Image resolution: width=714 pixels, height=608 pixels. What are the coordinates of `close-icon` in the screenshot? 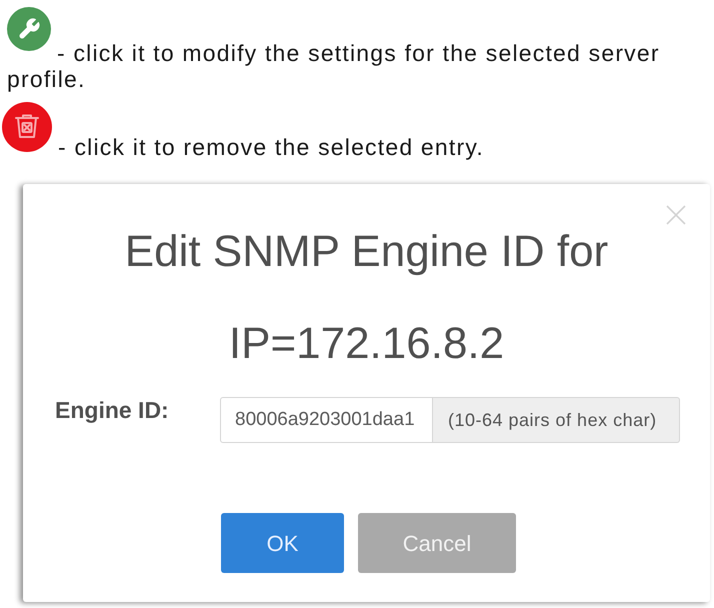 It's located at (676, 215).